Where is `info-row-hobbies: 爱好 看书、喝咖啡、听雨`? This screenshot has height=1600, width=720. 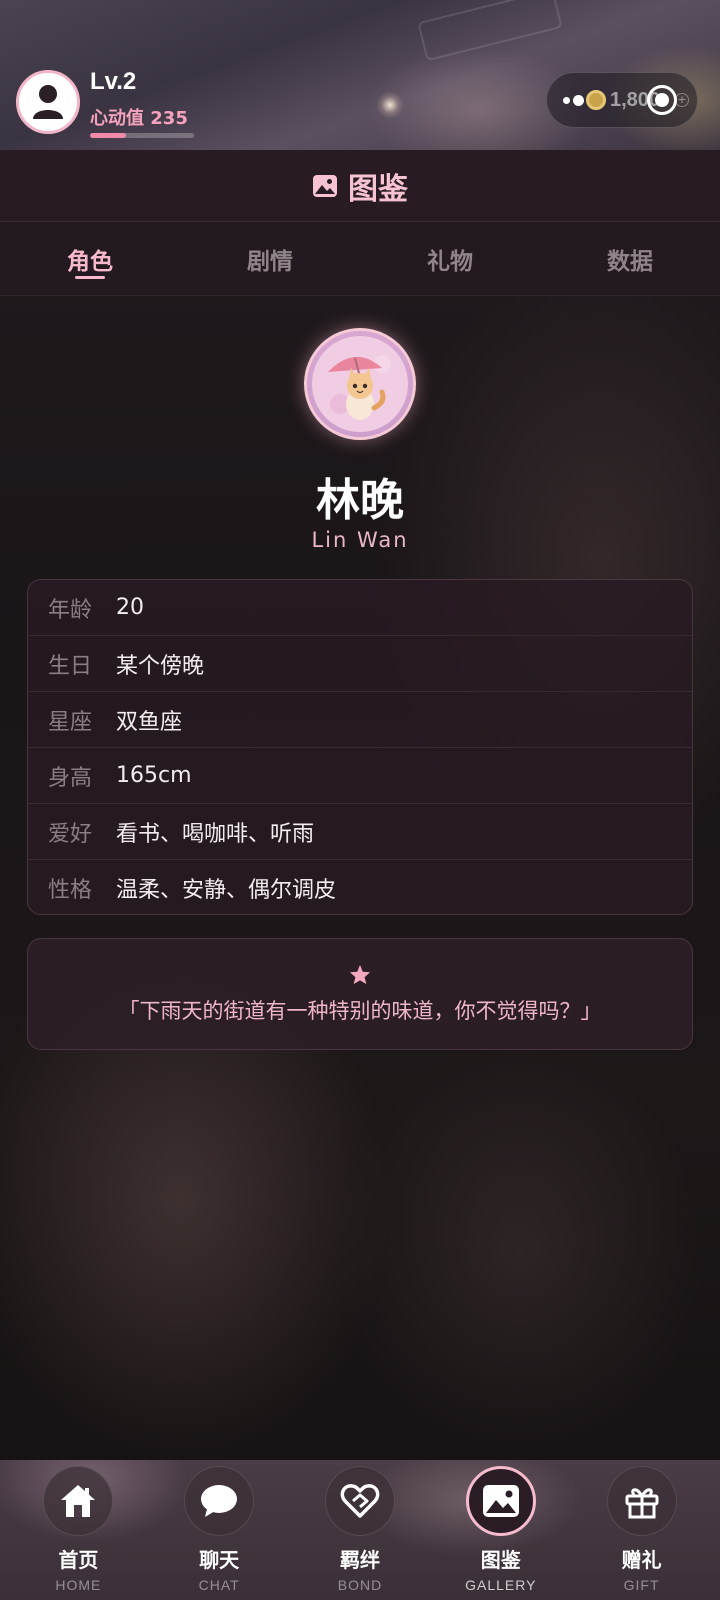
info-row-hobbies: 爱好 看书、喝咖啡、听雨 is located at coordinates (360, 832).